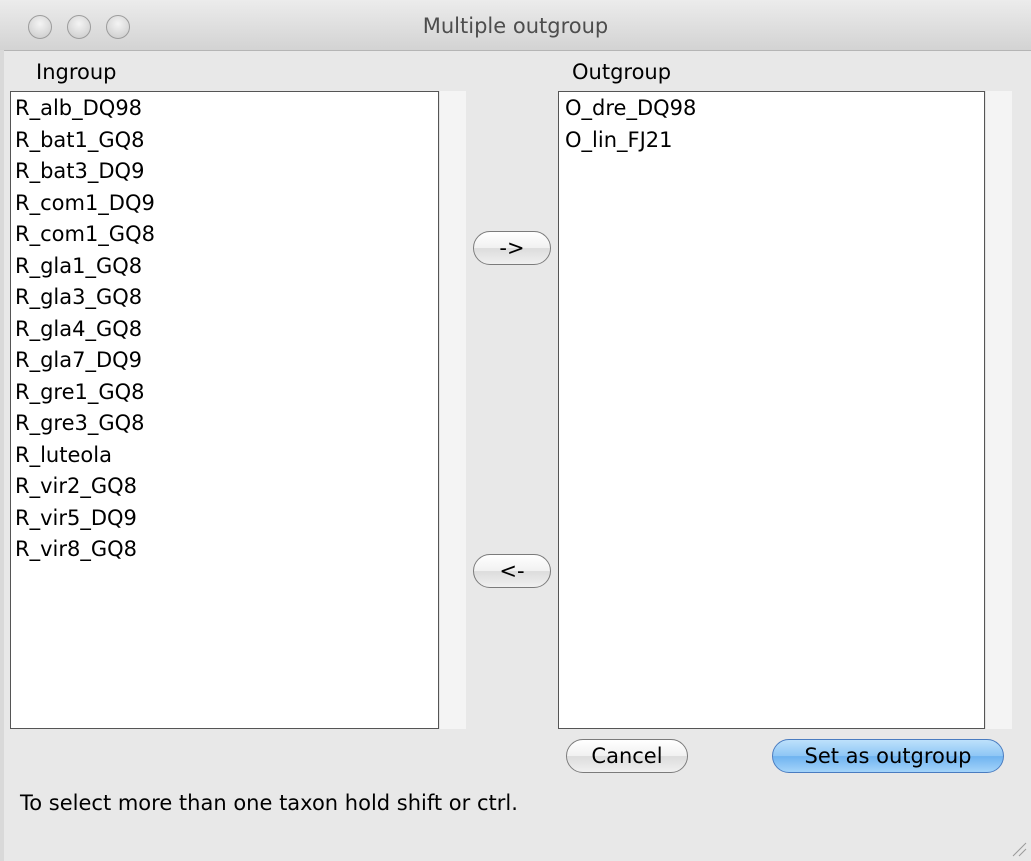 Image resolution: width=1031 pixels, height=861 pixels. Describe the element at coordinates (512, 571) in the screenshot. I see `move-to-ingroup-button: <-` at that location.